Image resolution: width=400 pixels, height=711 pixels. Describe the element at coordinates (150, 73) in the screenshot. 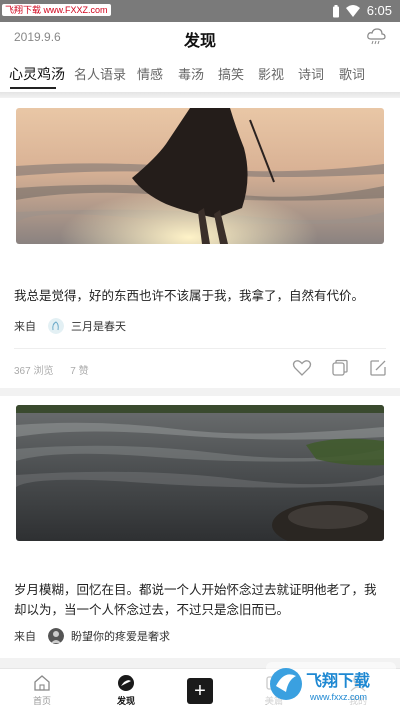

I see `tab-qinggan: 情感` at that location.